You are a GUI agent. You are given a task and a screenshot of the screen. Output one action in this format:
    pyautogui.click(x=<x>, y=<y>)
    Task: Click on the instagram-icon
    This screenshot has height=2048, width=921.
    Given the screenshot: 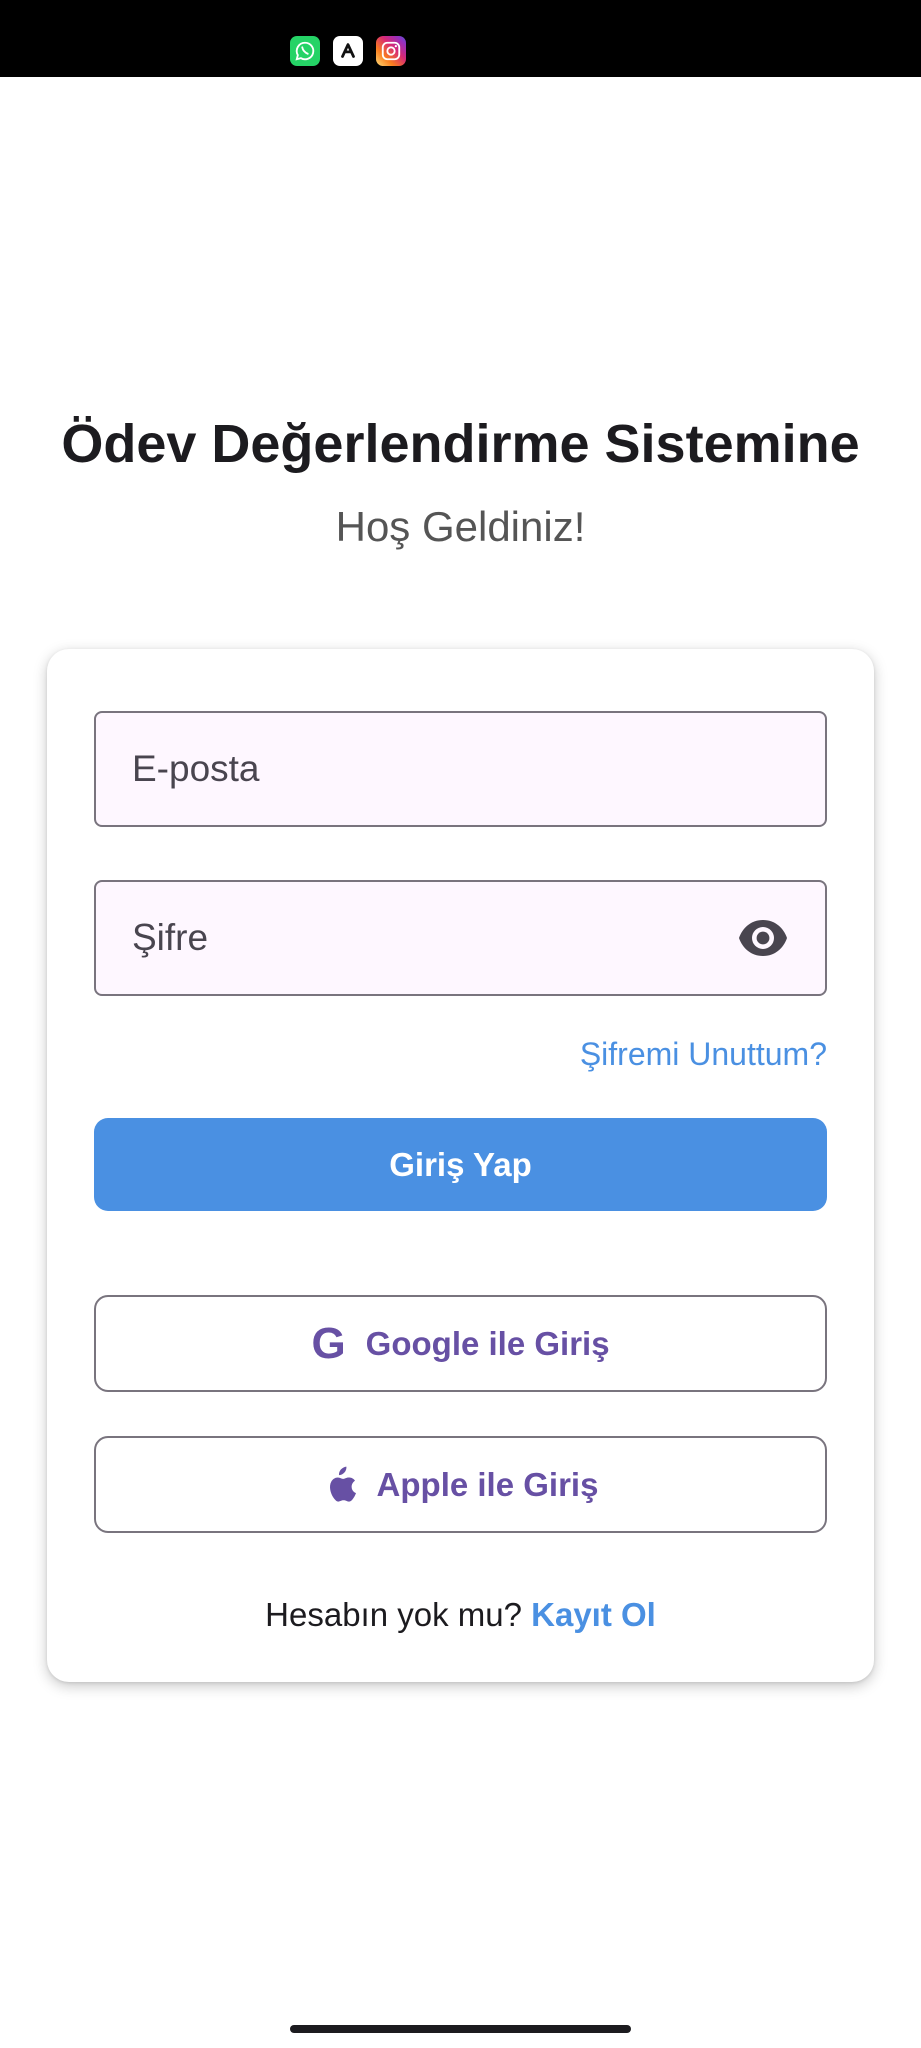 What is the action you would take?
    pyautogui.click(x=391, y=51)
    